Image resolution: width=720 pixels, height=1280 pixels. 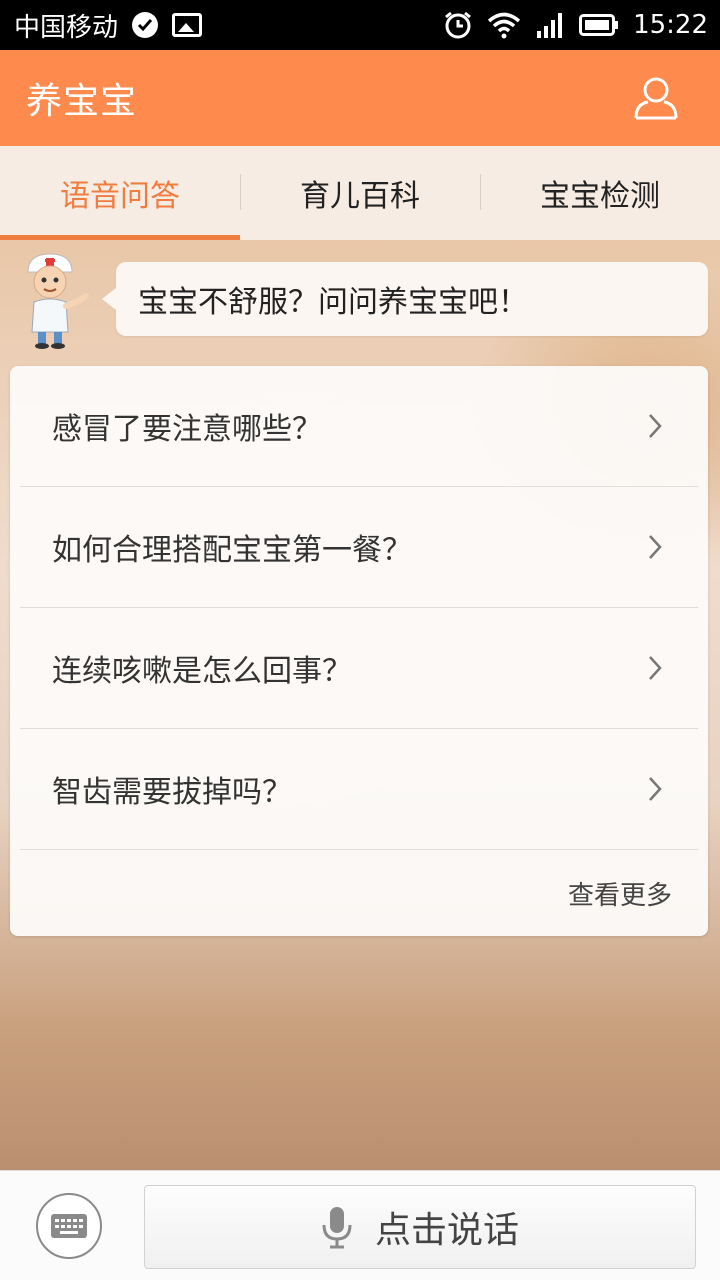 I want to click on status-bar: 中国移动 15:22, so click(x=360, y=25).